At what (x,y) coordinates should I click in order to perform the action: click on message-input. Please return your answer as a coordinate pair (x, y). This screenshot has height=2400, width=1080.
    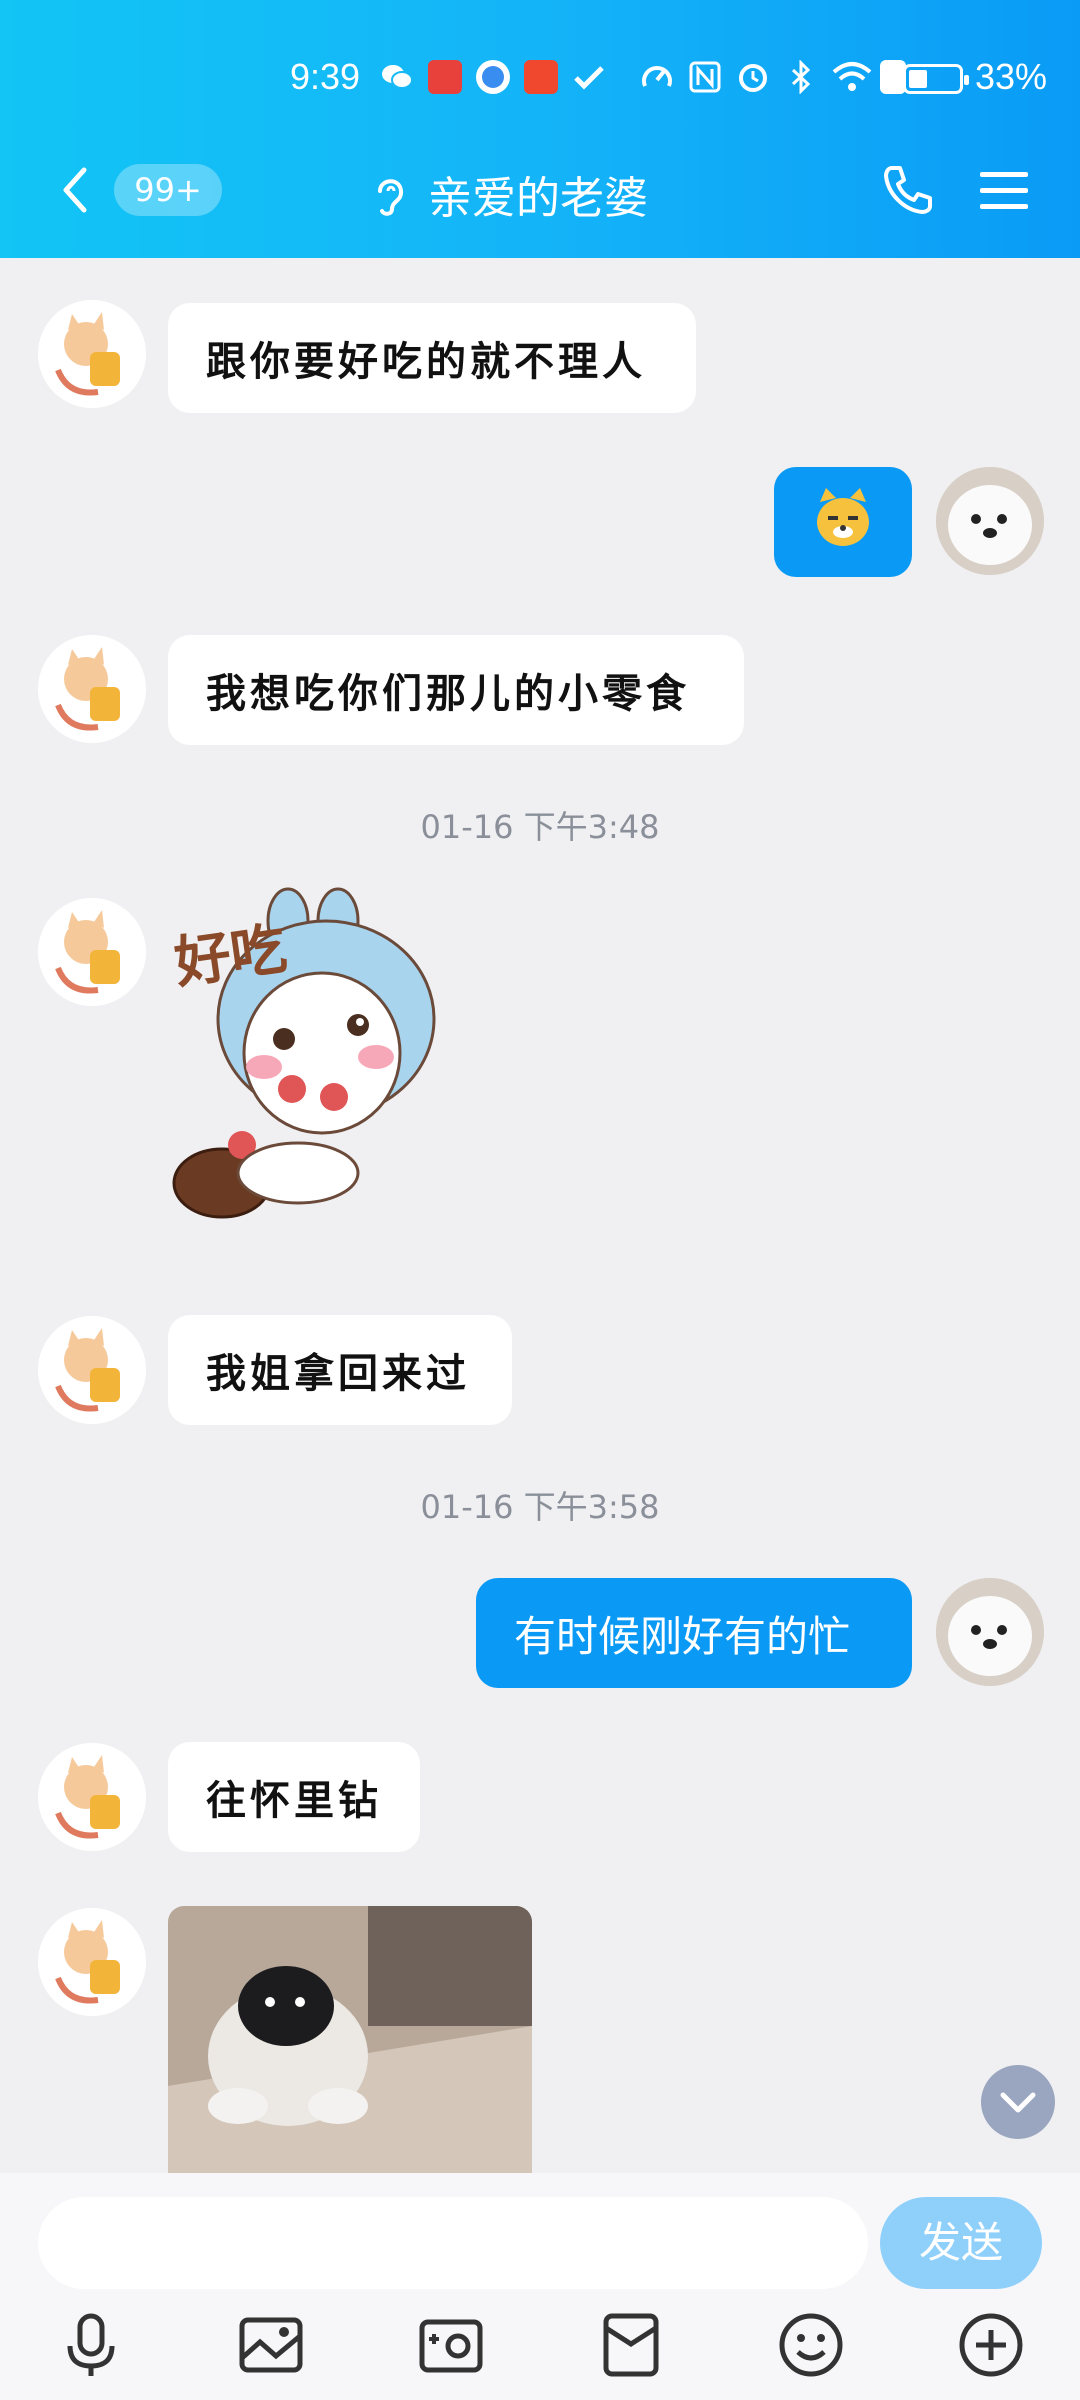
    Looking at the image, I should click on (453, 2243).